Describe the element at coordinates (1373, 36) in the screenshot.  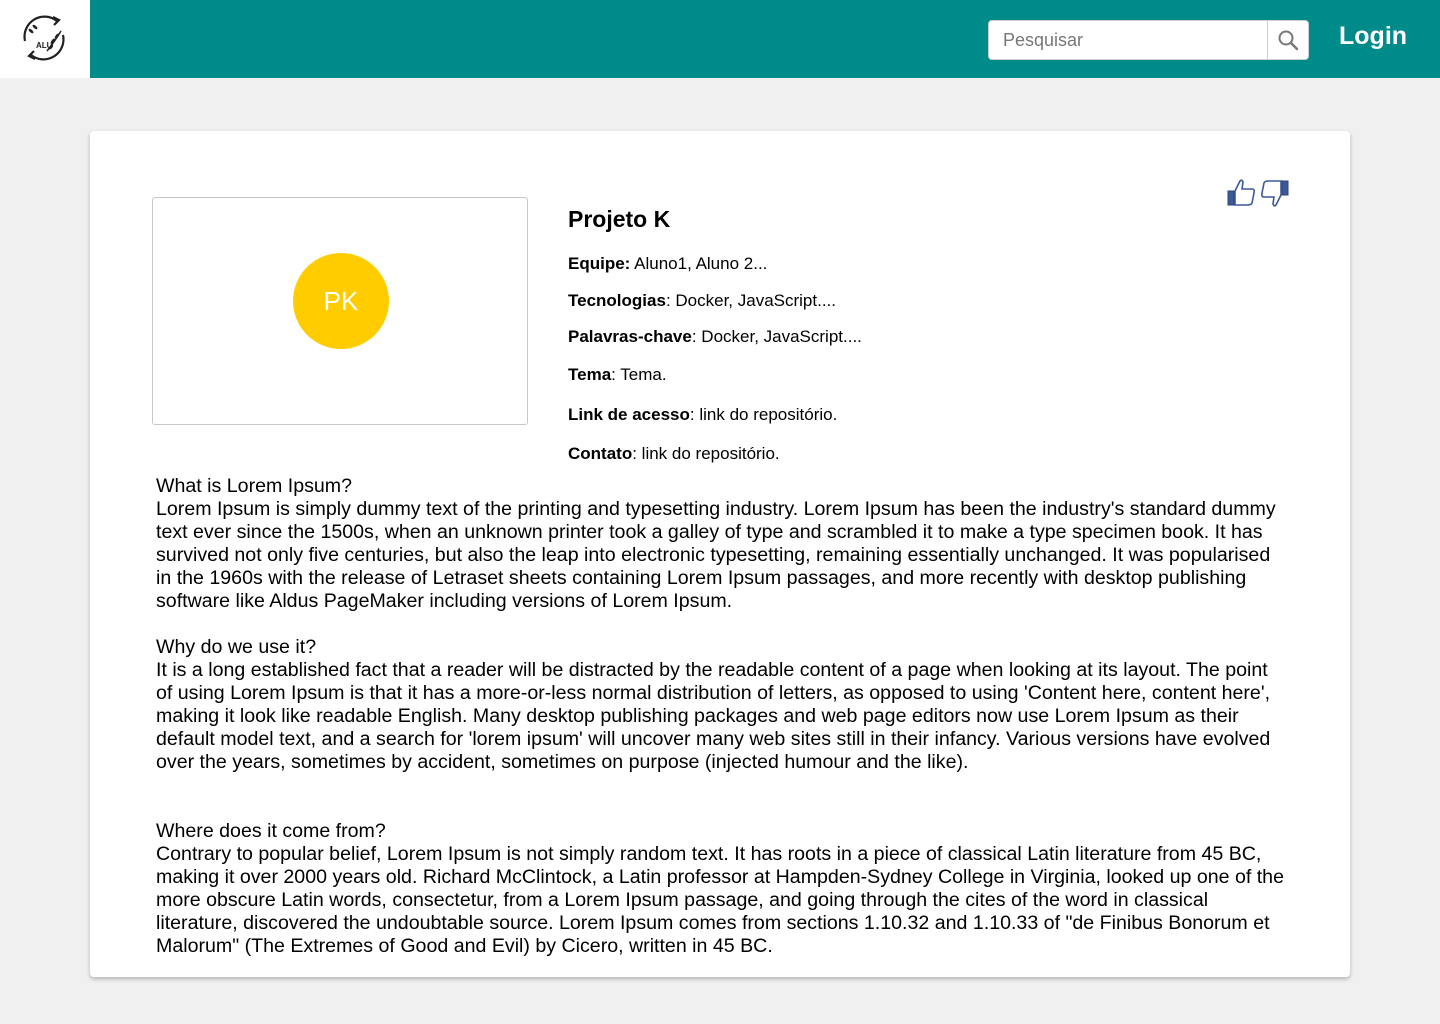
I see `login-button: Login` at that location.